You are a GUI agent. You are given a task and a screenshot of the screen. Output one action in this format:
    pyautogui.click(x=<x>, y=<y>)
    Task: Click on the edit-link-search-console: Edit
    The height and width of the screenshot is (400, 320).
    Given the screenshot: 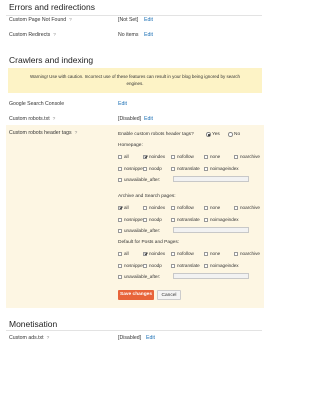 What is the action you would take?
    pyautogui.click(x=122, y=104)
    